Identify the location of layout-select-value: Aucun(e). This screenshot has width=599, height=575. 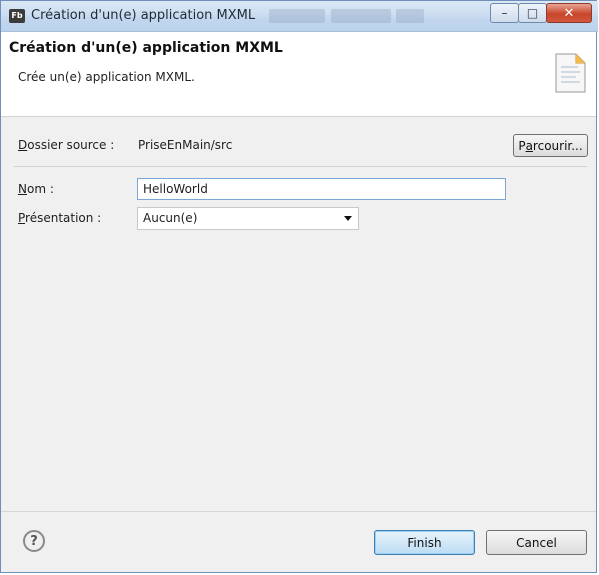
(170, 218).